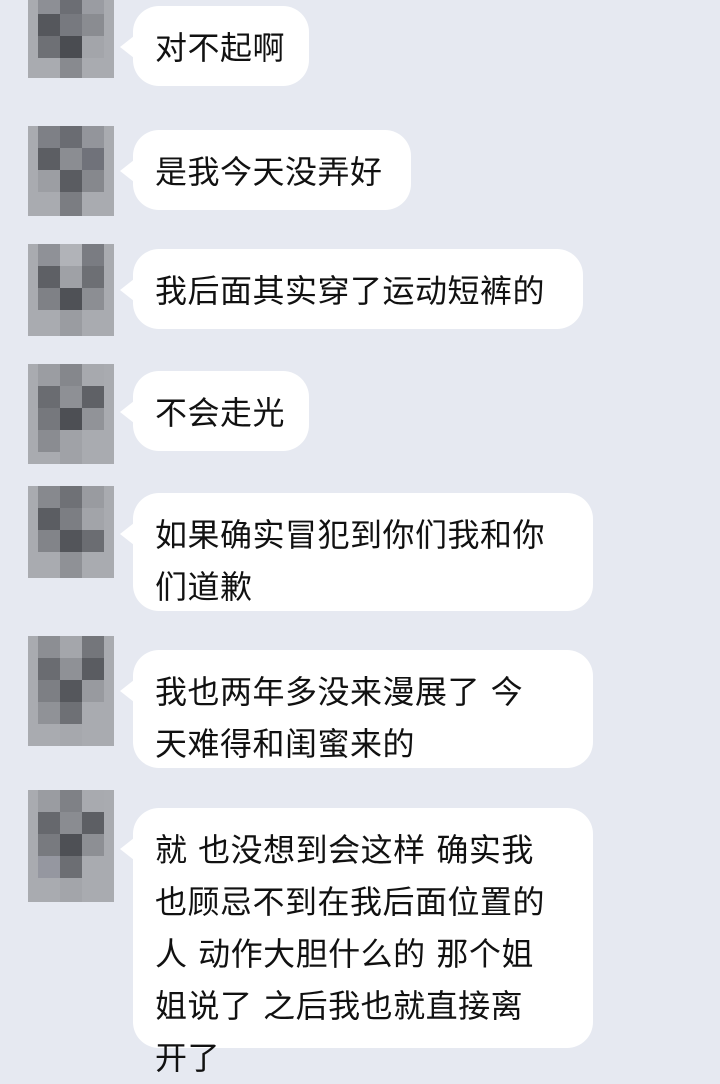 The width and height of the screenshot is (720, 1084). What do you see at coordinates (356, 552) in the screenshot?
I see `message-bubble: 如果确实冒犯到你们我和你 们道歉` at bounding box center [356, 552].